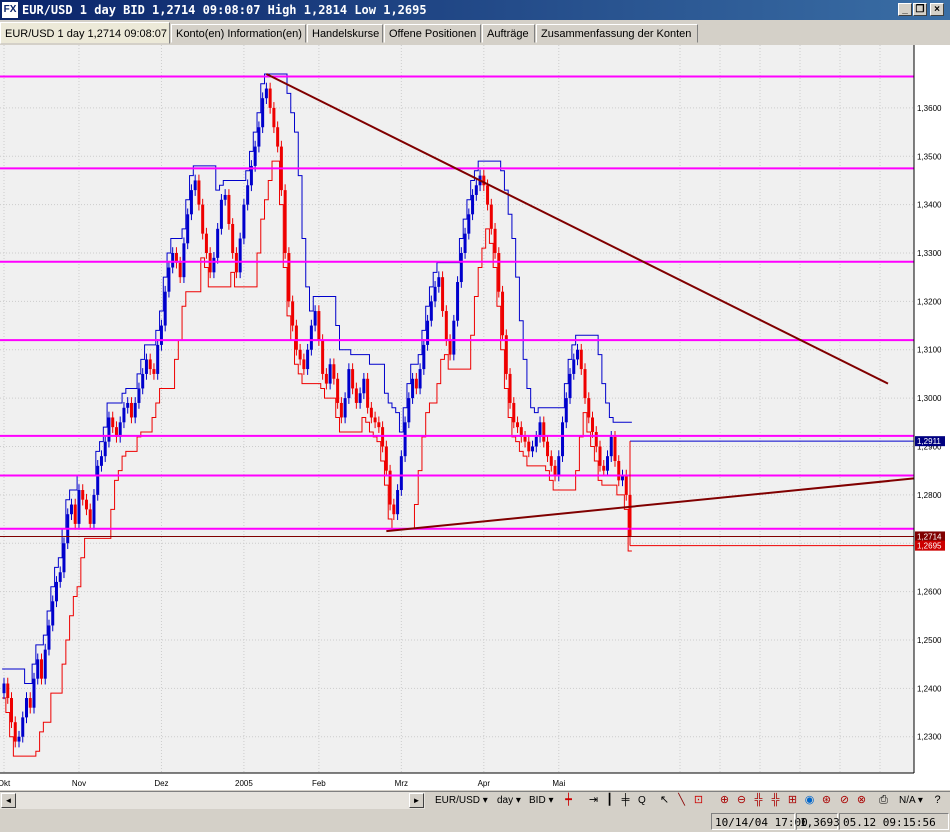 The image size is (950, 832). Describe the element at coordinates (609, 800) in the screenshot. I see `bar-chart-icon: ┃` at that location.